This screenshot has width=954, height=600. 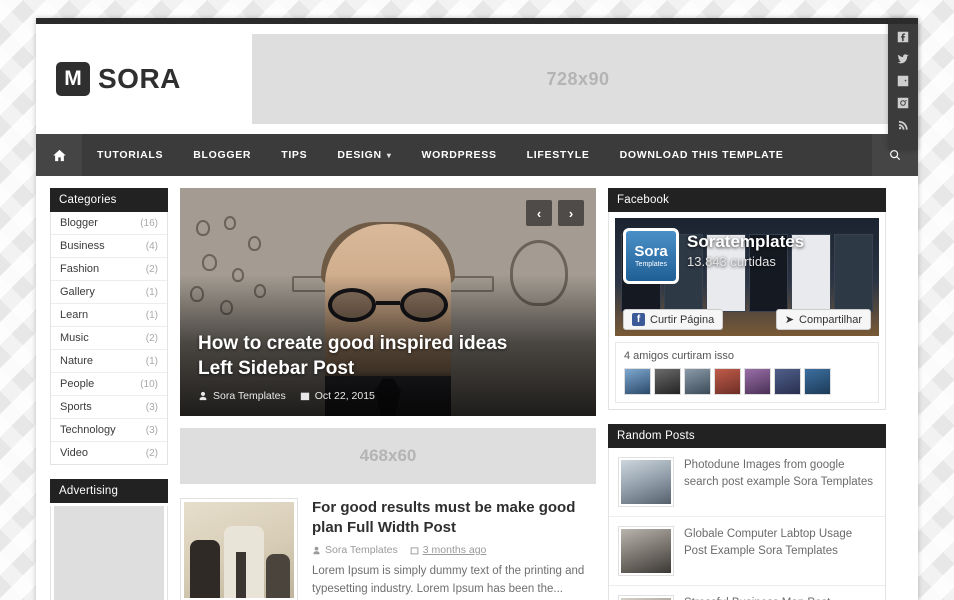 What do you see at coordinates (747, 436) in the screenshot?
I see `random-posts-widget-title: Random Posts` at bounding box center [747, 436].